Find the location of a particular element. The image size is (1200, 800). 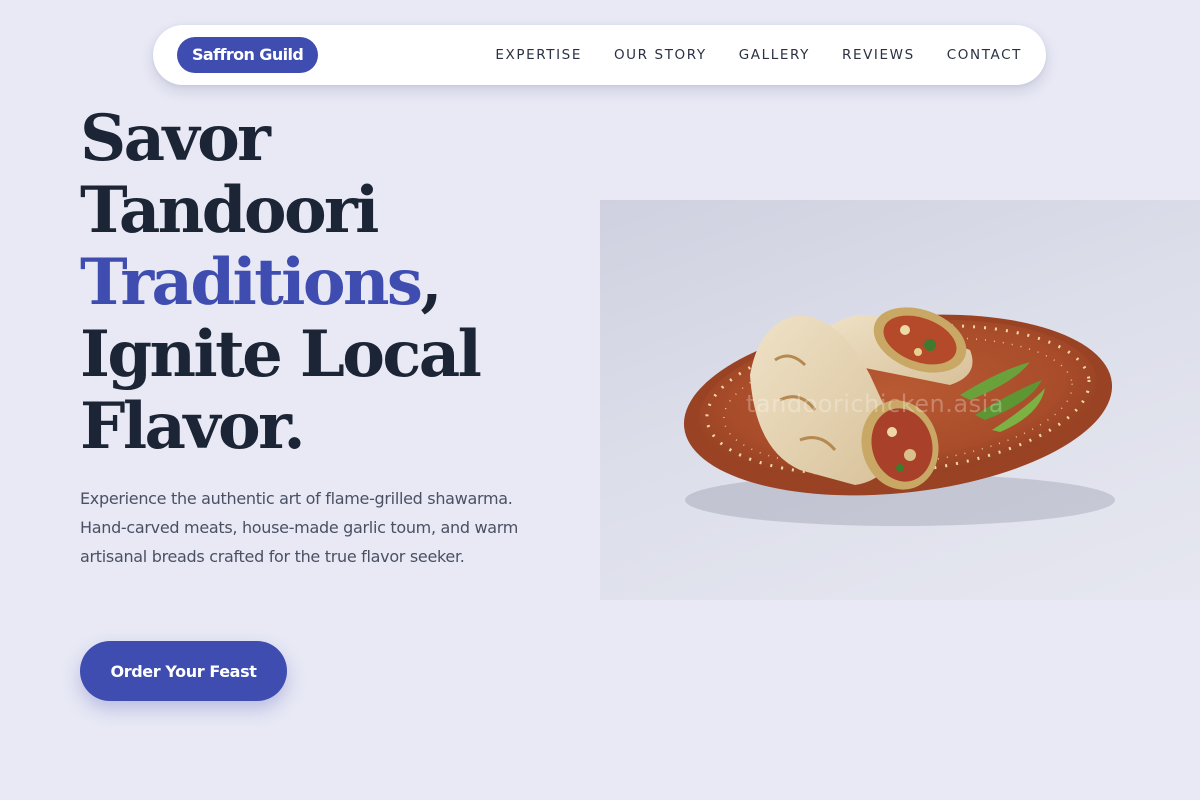

order-feast-button: Order Your Feast is located at coordinates (183, 671).